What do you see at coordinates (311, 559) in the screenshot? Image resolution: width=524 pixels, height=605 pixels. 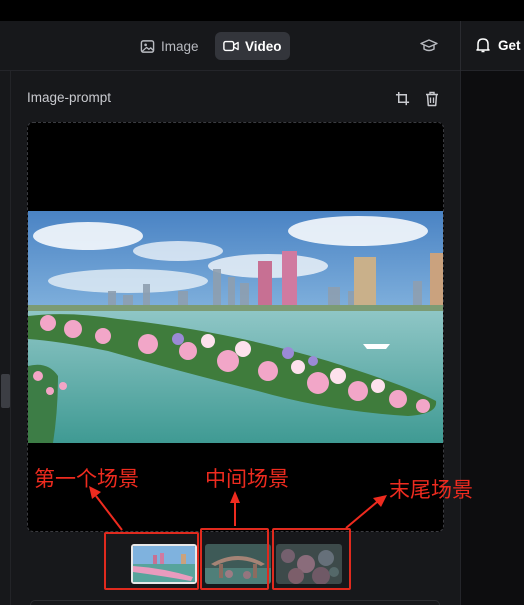 I see `highlight-last-scene` at bounding box center [311, 559].